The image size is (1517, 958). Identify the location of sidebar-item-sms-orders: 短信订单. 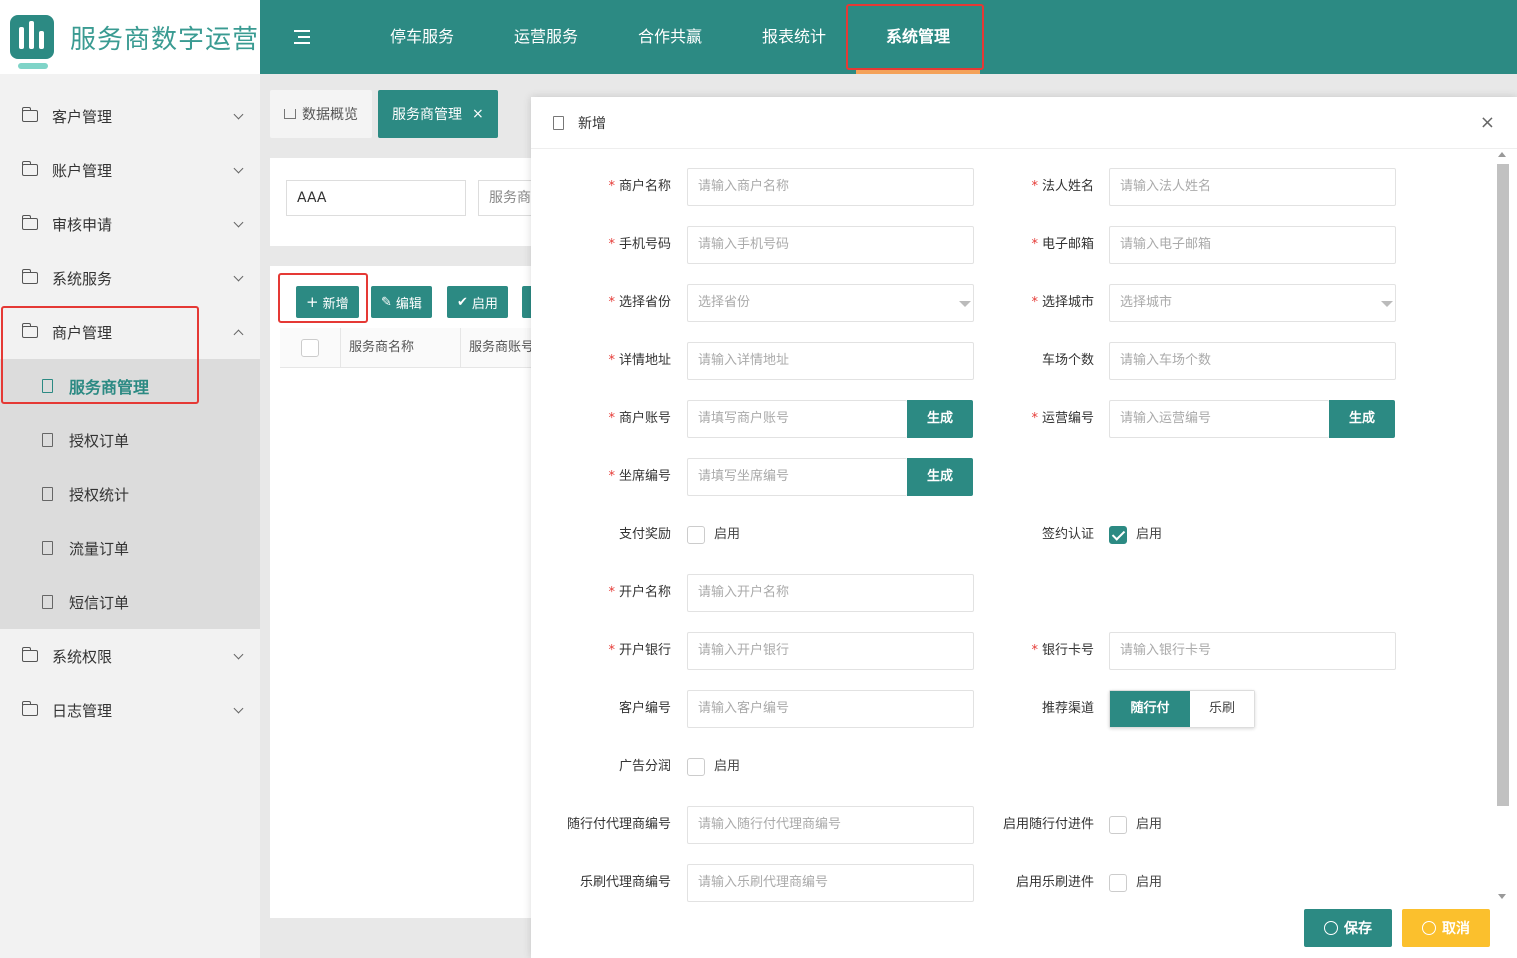
(130, 602).